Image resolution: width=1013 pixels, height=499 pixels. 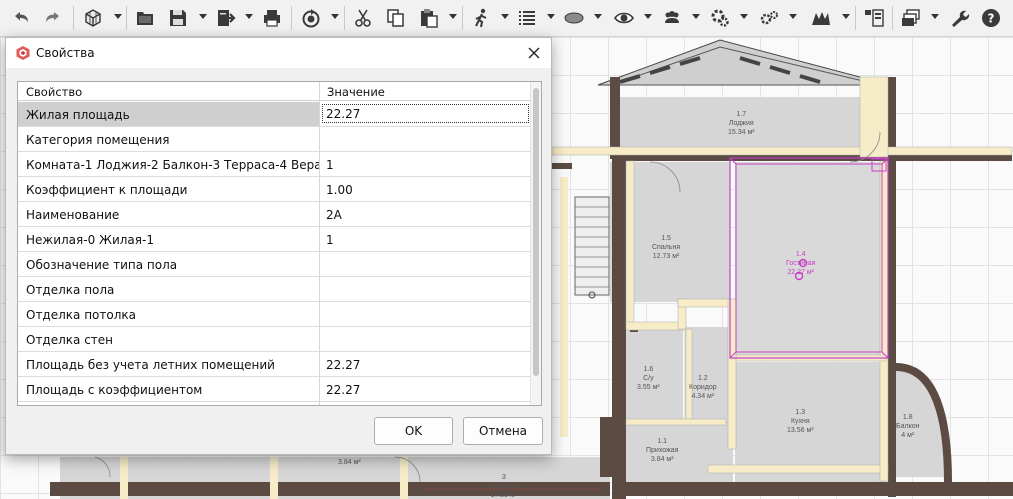 What do you see at coordinates (98, 140) in the screenshot?
I see `property-name-cell: Категория помещения` at bounding box center [98, 140].